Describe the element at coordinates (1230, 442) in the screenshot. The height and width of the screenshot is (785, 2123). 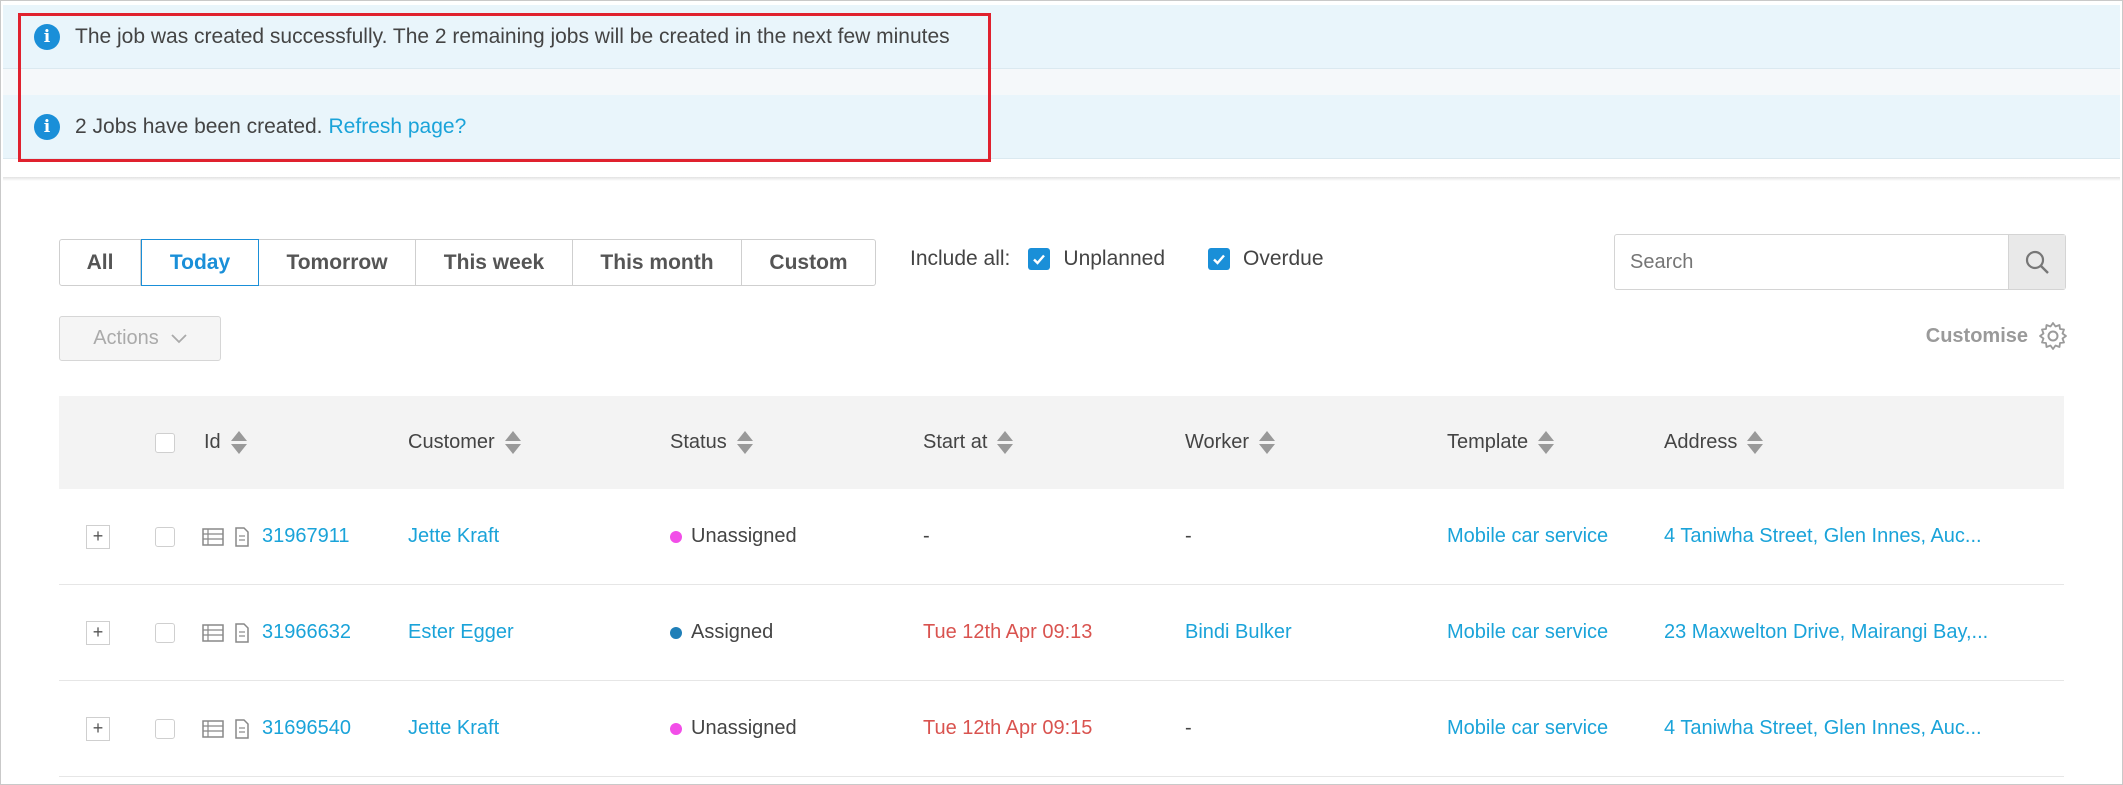
I see `column-header-worker: Worker` at that location.